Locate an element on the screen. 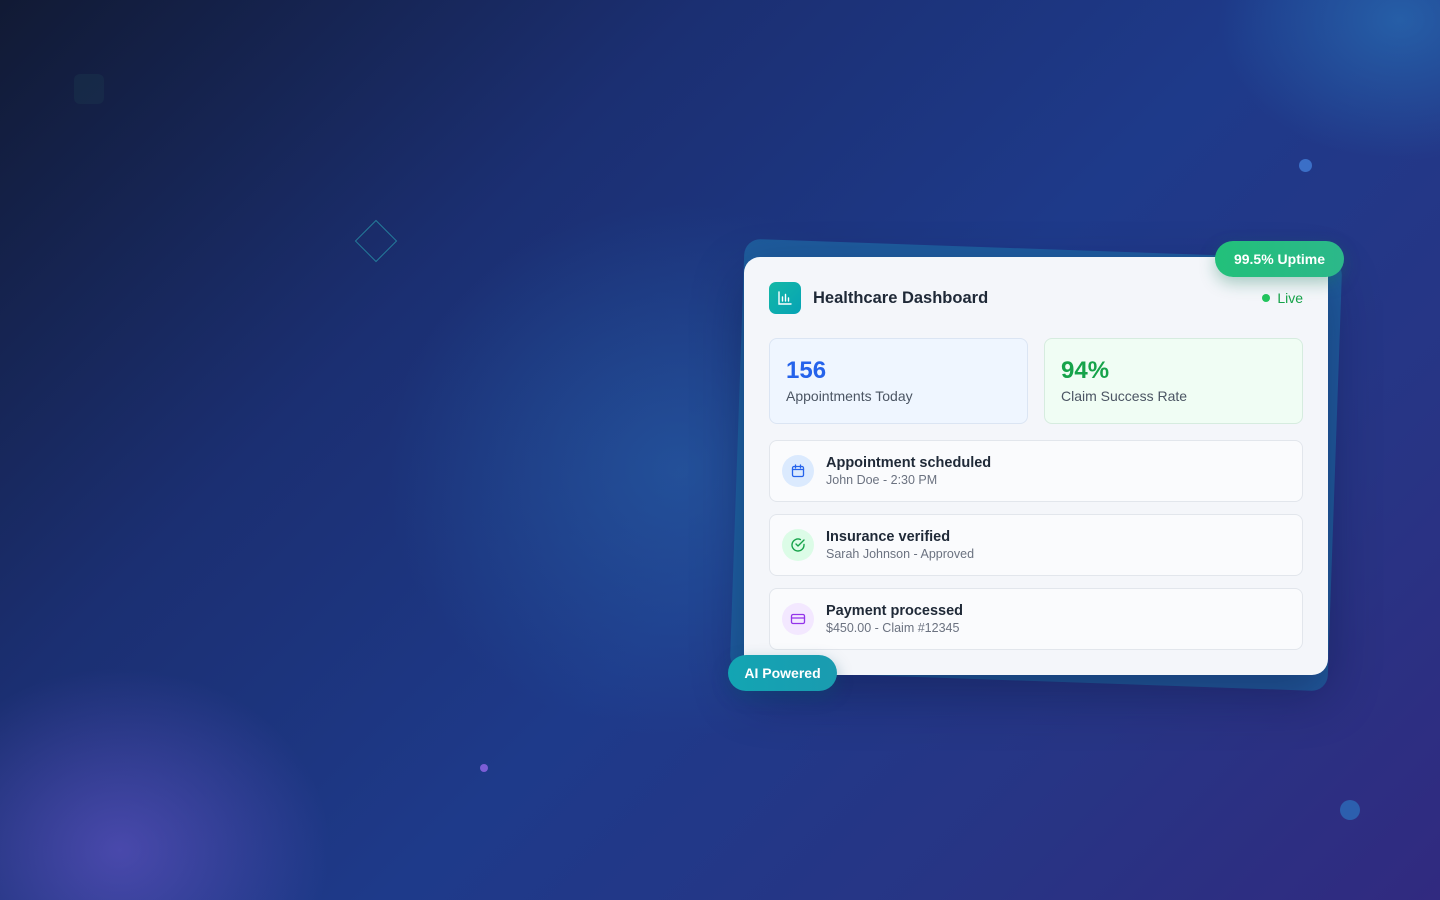 The image size is (1440, 900). stat-appointments: 156 Appointments Today is located at coordinates (898, 381).